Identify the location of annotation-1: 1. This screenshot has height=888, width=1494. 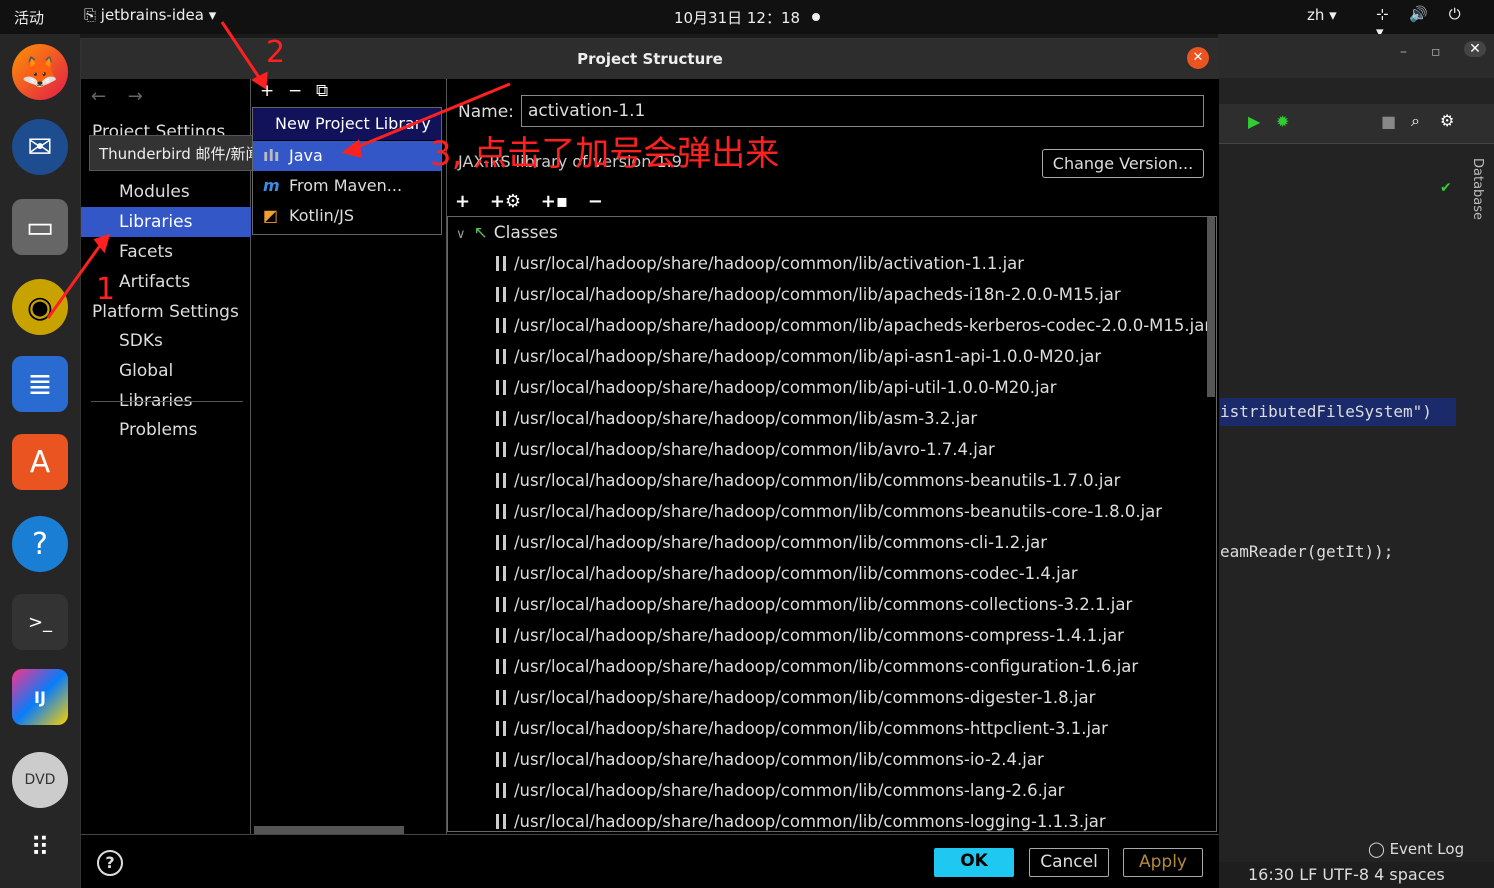
(106, 289).